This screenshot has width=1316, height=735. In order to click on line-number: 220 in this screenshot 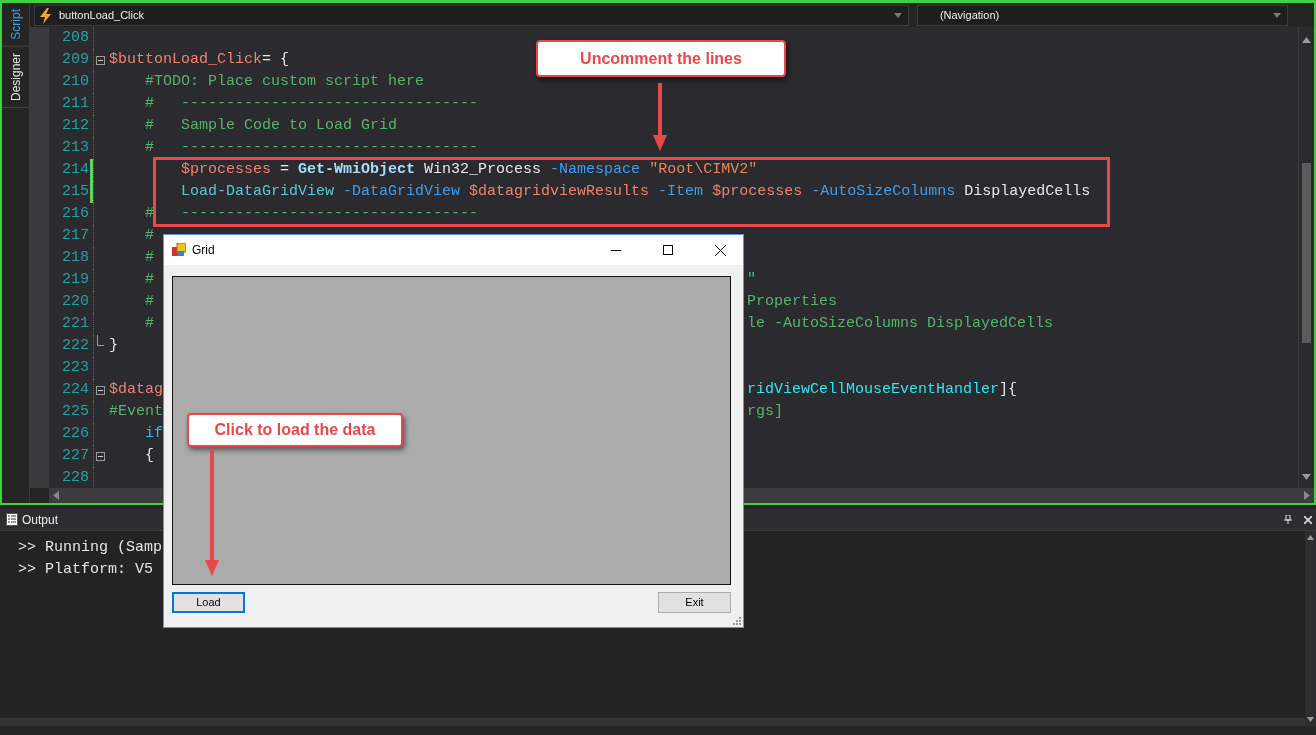, I will do `click(75, 301)`.